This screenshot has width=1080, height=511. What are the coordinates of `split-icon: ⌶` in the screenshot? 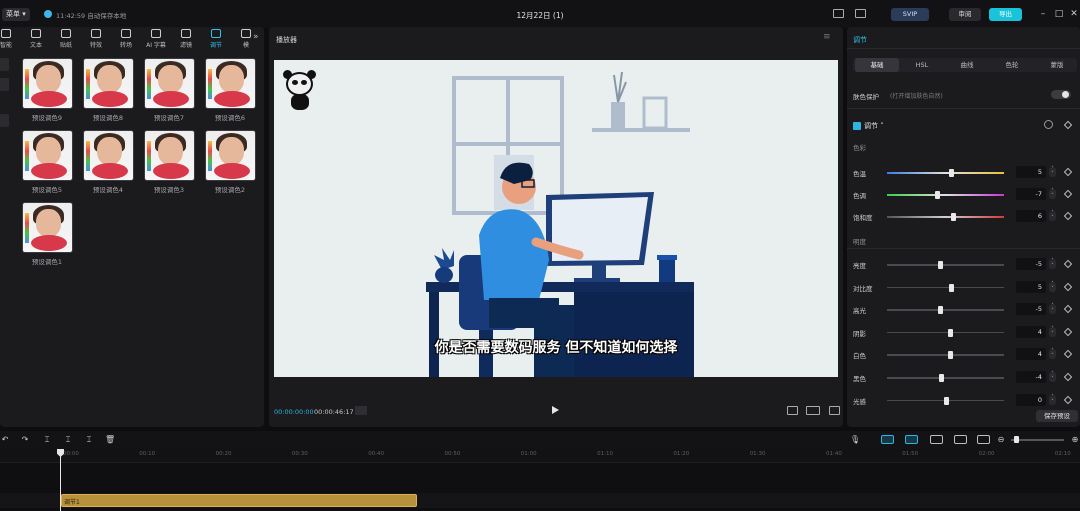 It's located at (47, 439).